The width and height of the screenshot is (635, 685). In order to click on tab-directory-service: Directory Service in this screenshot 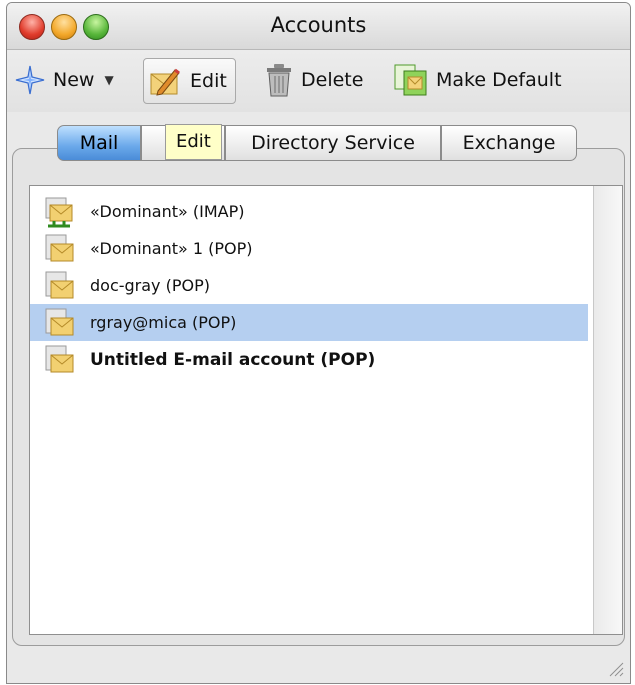, I will do `click(333, 143)`.